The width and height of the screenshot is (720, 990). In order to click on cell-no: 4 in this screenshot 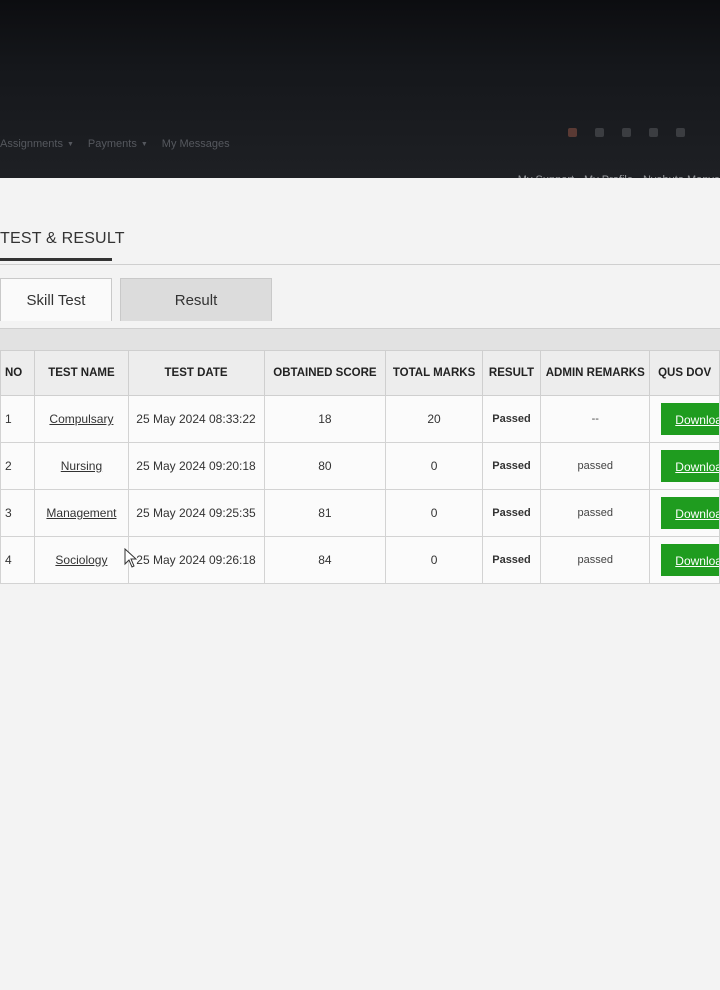, I will do `click(18, 560)`.